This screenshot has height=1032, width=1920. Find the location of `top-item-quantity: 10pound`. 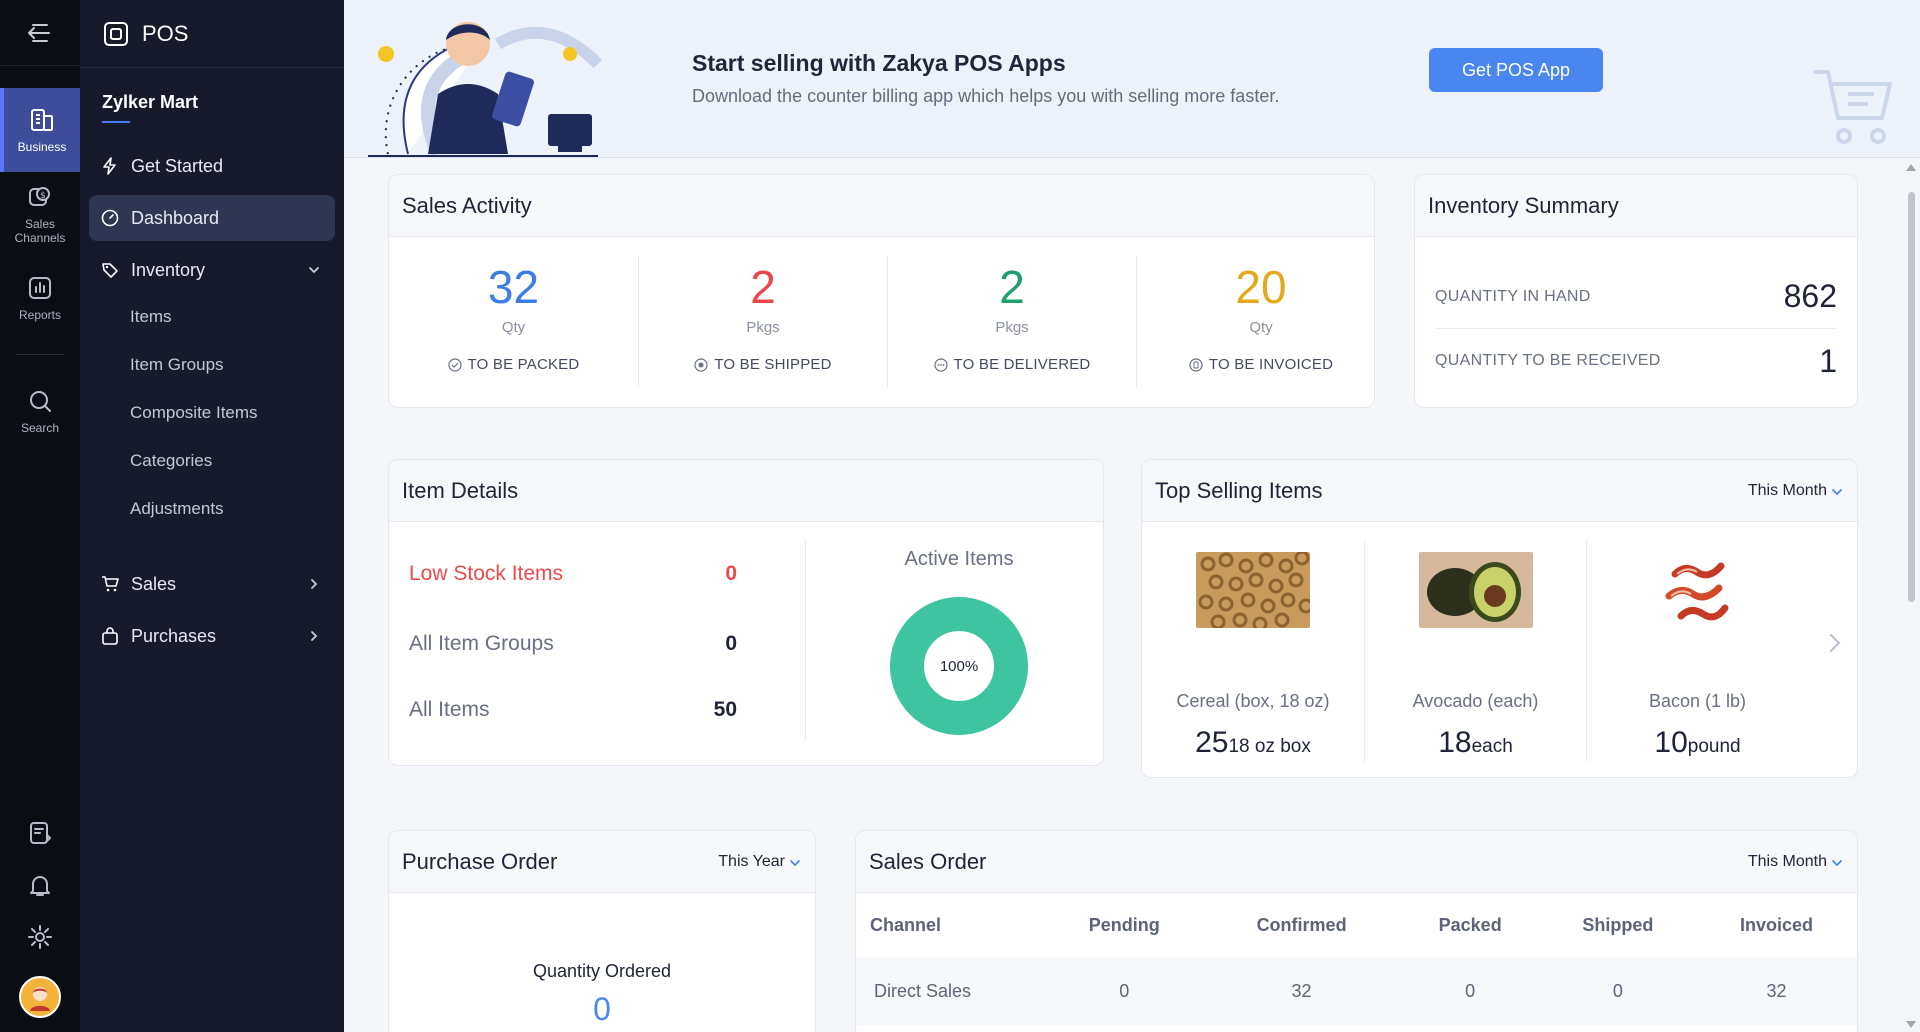

top-item-quantity: 10pound is located at coordinates (1697, 743).